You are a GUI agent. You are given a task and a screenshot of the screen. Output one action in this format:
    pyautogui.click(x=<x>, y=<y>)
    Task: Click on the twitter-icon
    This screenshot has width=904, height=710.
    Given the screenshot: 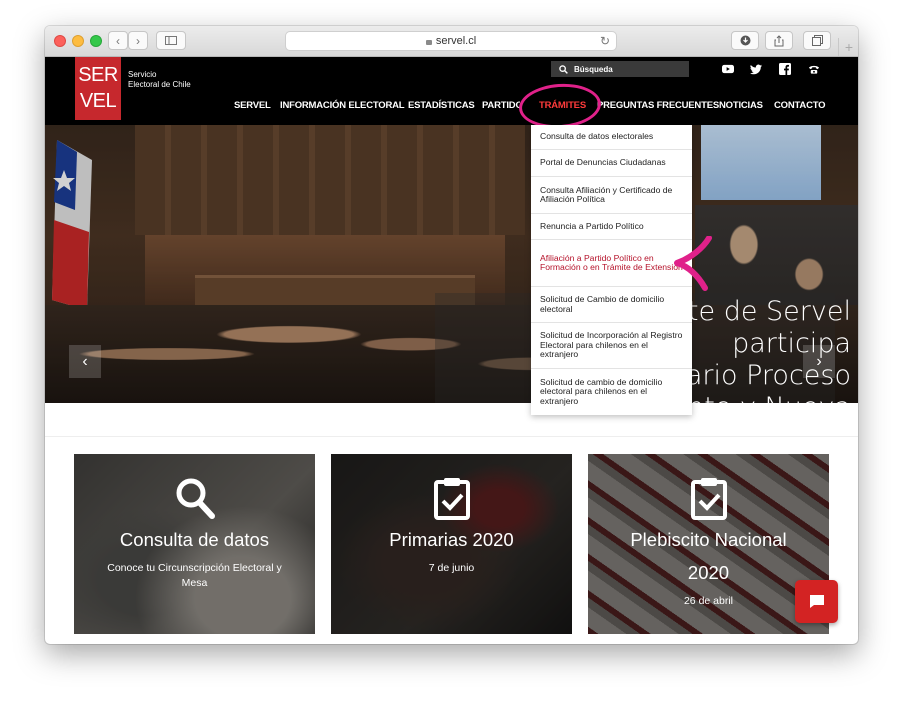 What is the action you would take?
    pyautogui.click(x=756, y=69)
    